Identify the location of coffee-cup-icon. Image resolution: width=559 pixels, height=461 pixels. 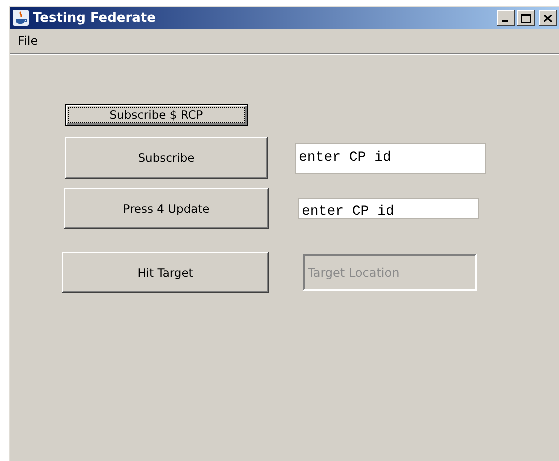
(21, 18).